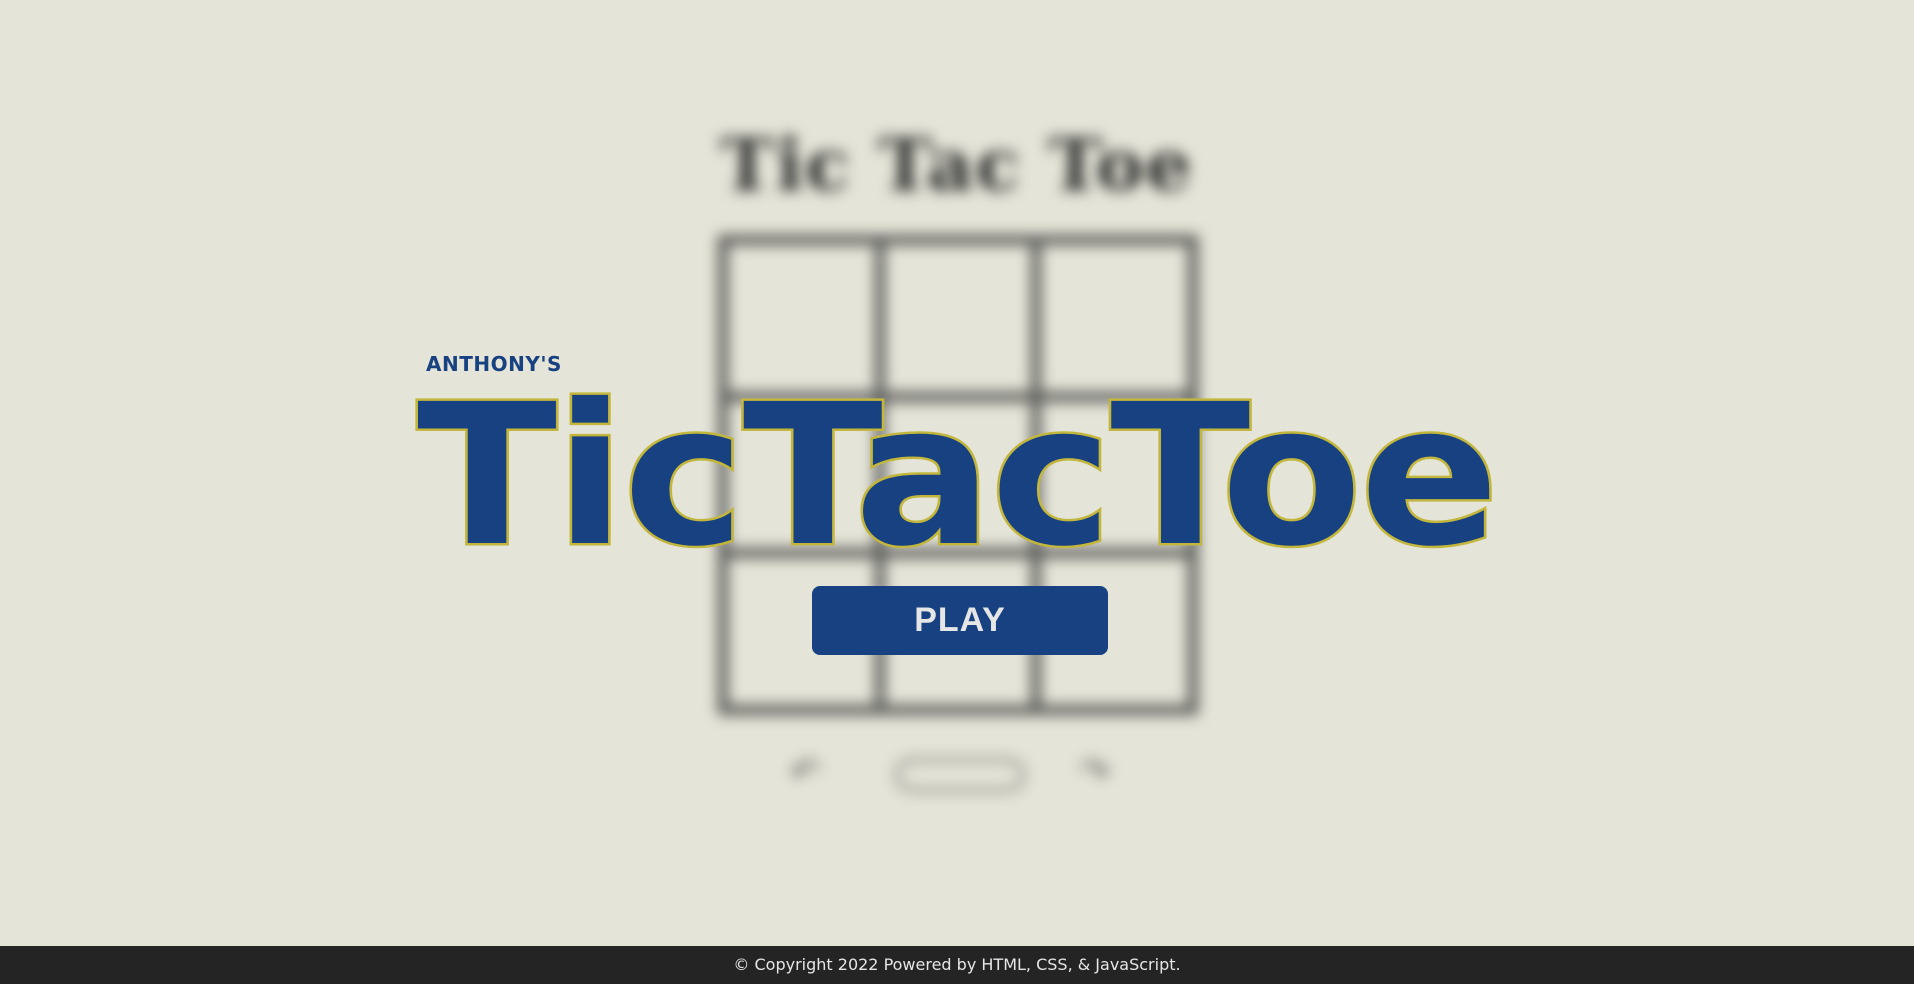 The height and width of the screenshot is (984, 1914). What do you see at coordinates (1095, 772) in the screenshot?
I see `redo-icon: ↷` at bounding box center [1095, 772].